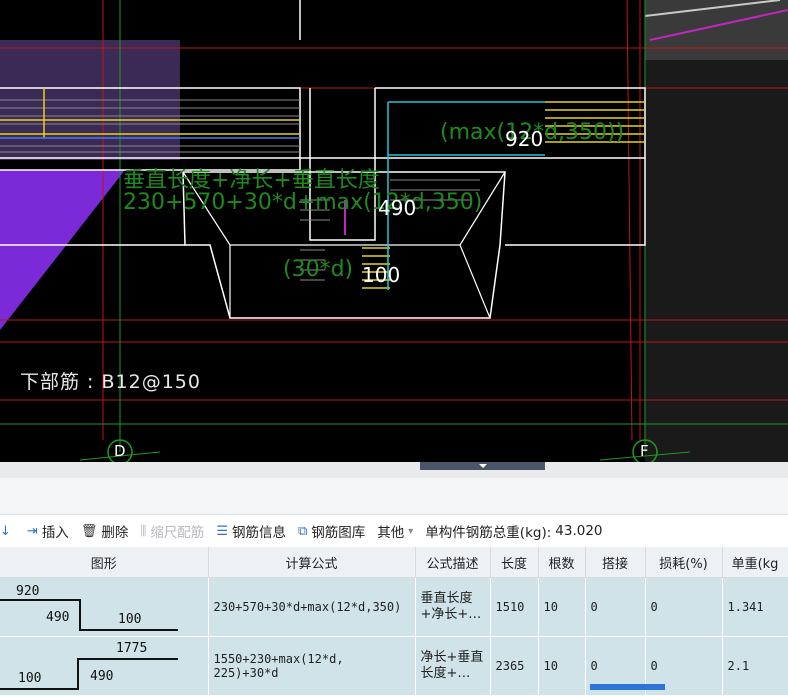  I want to click on rebar-library-button: ⧉ 钢筋图库, so click(331, 531).